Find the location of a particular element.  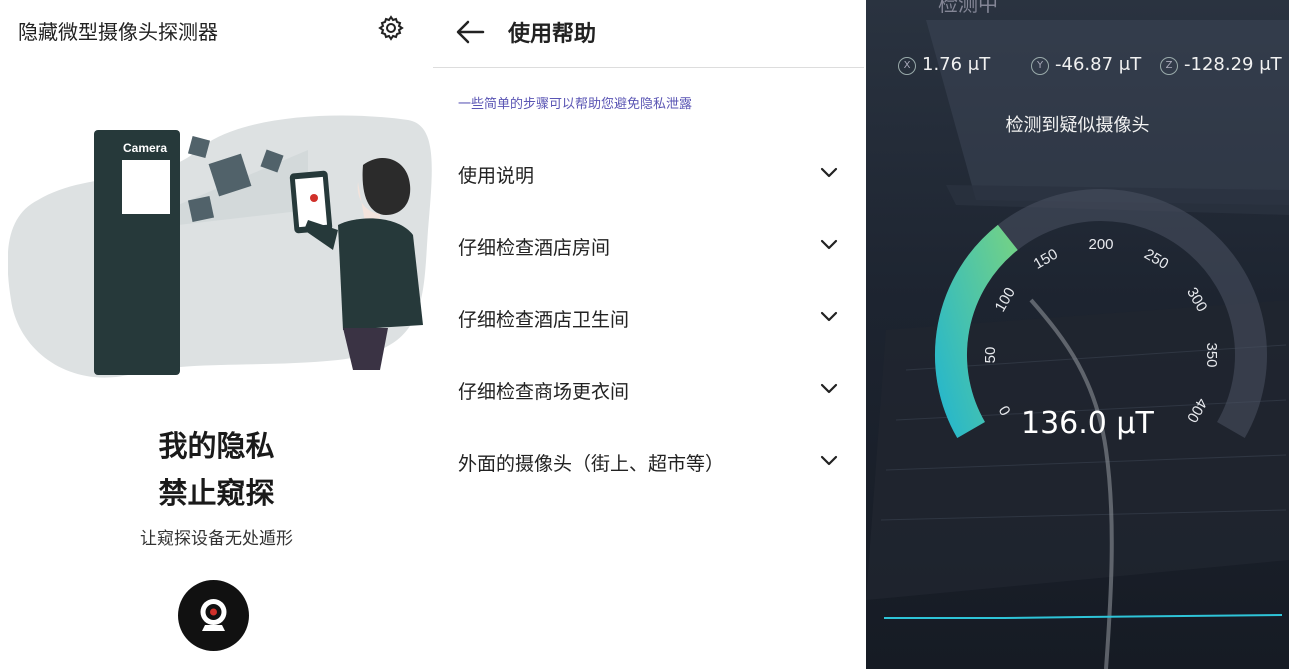

help-intro: 一些简单的步骤可以帮助您避免隐私泄露 is located at coordinates (575, 104).